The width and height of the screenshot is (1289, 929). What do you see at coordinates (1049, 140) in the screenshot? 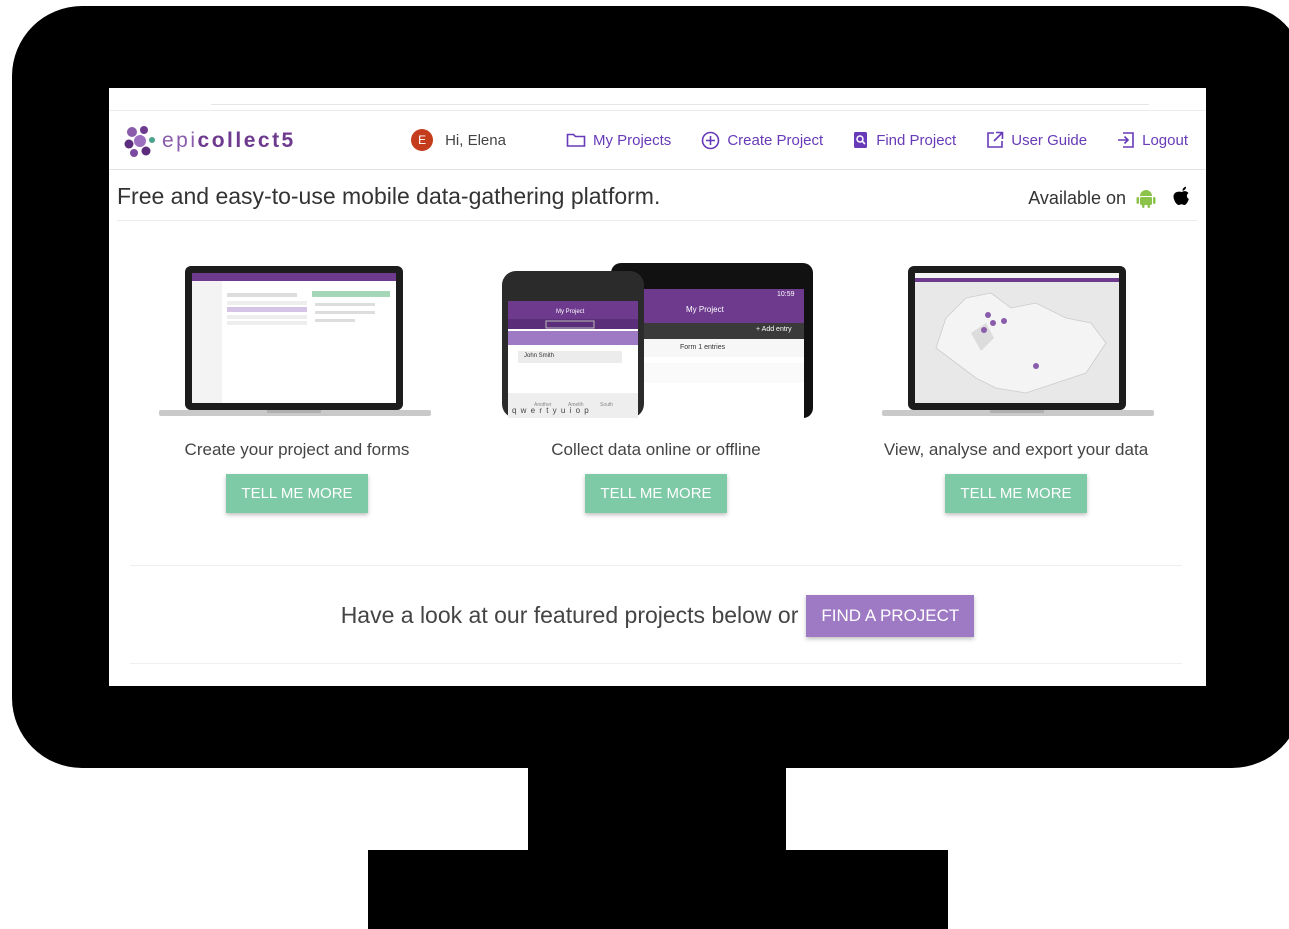
I see `nav-user-guide-label: User Guide` at bounding box center [1049, 140].